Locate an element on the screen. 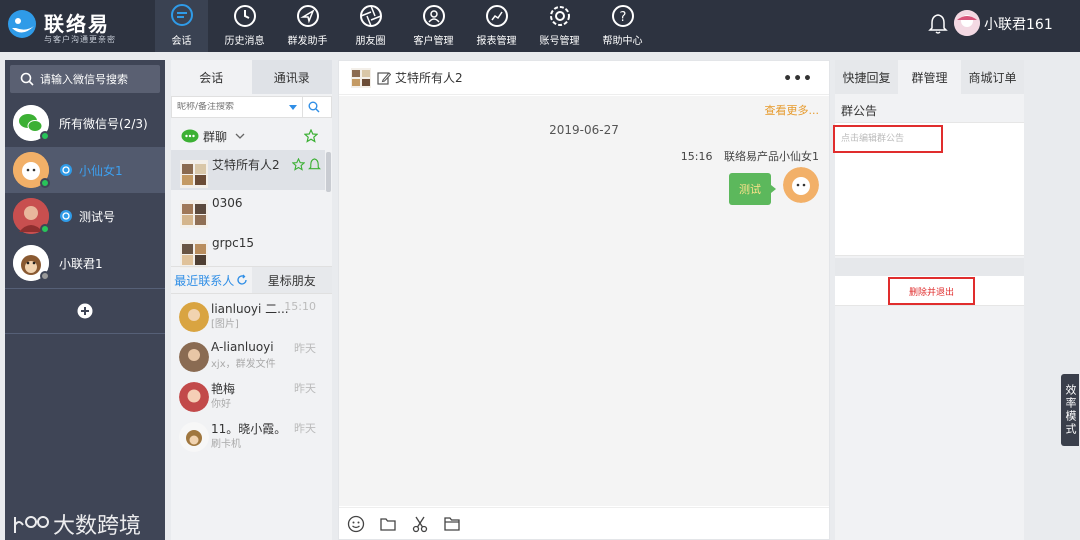 Image resolution: width=1080 pixels, height=540 pixels. filter-dropdown is located at coordinates (293, 107).